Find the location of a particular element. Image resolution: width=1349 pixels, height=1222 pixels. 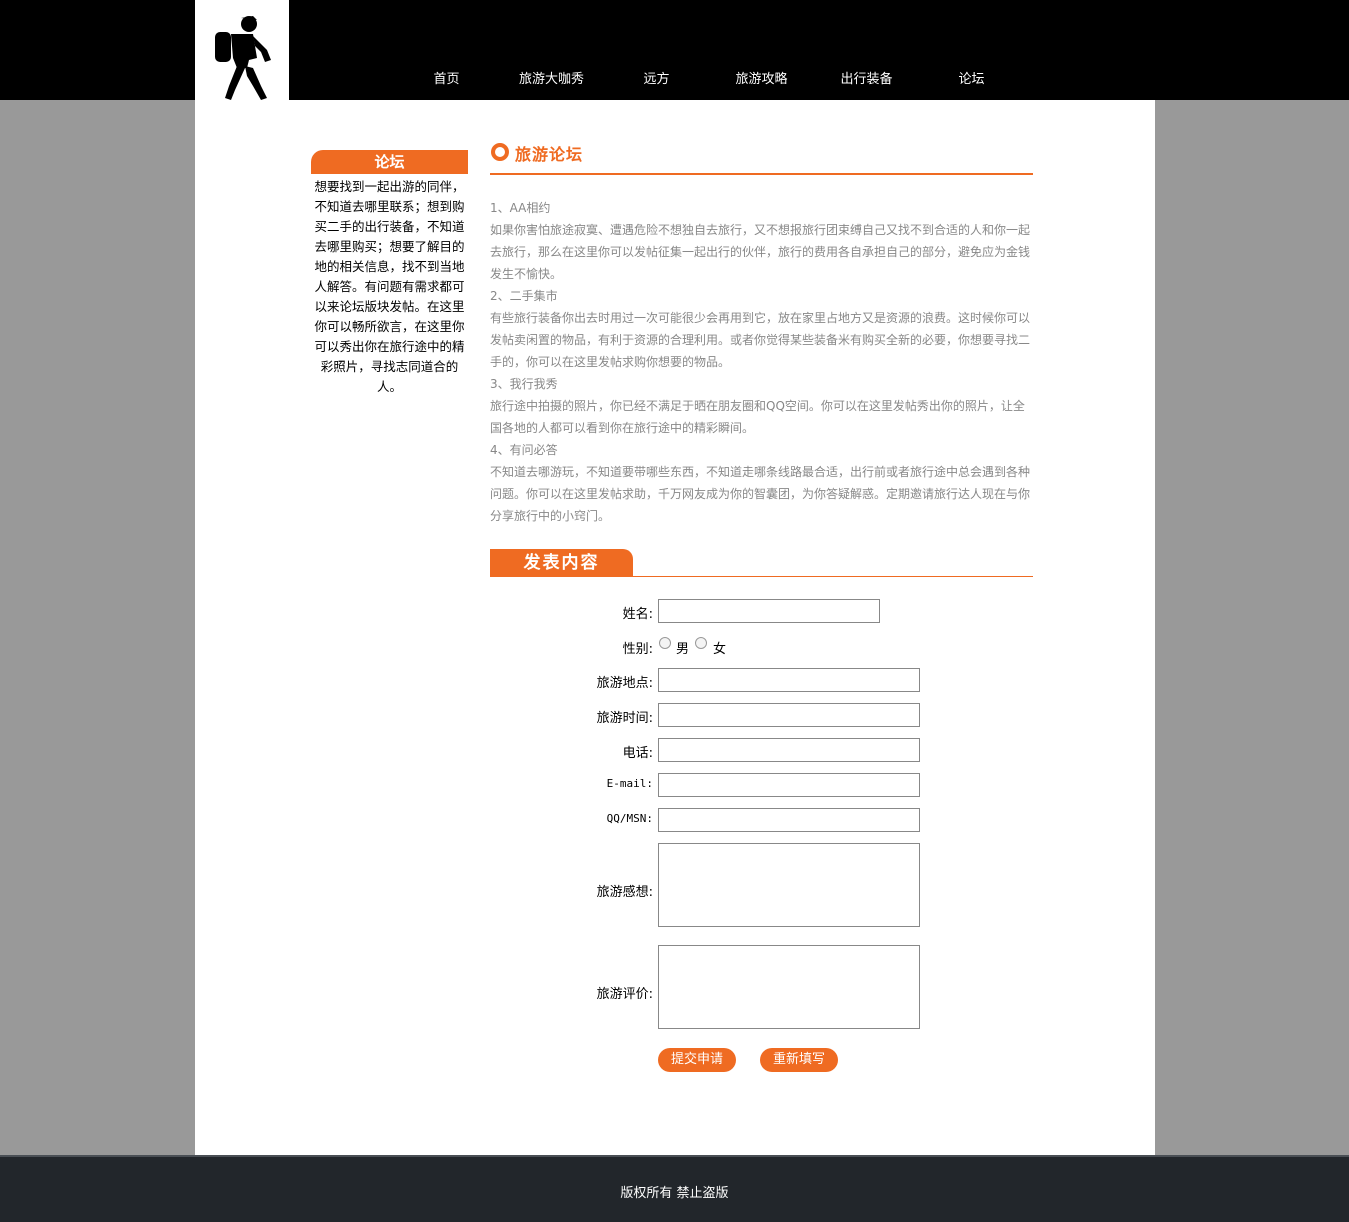

qq-field is located at coordinates (789, 820).